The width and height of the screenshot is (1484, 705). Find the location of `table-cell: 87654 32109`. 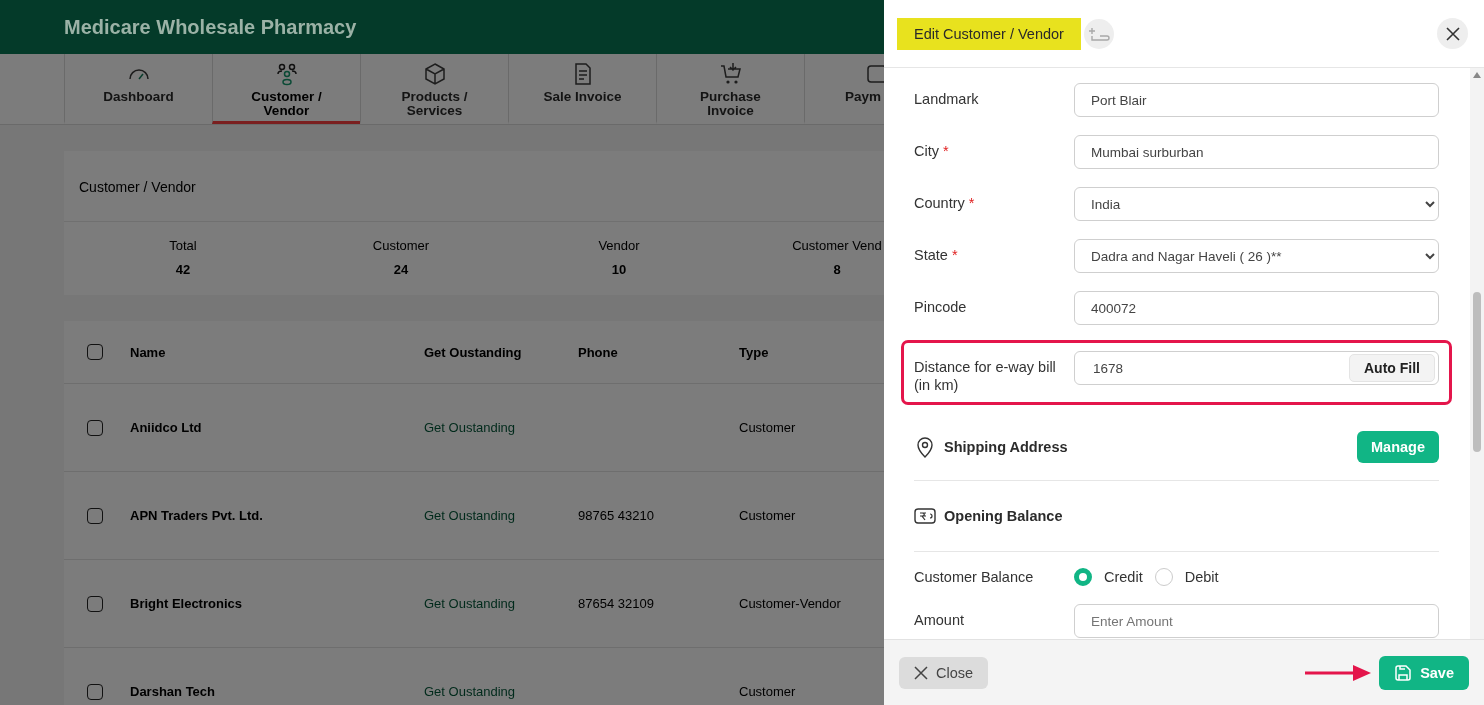

table-cell: 87654 32109 is located at coordinates (616, 603).